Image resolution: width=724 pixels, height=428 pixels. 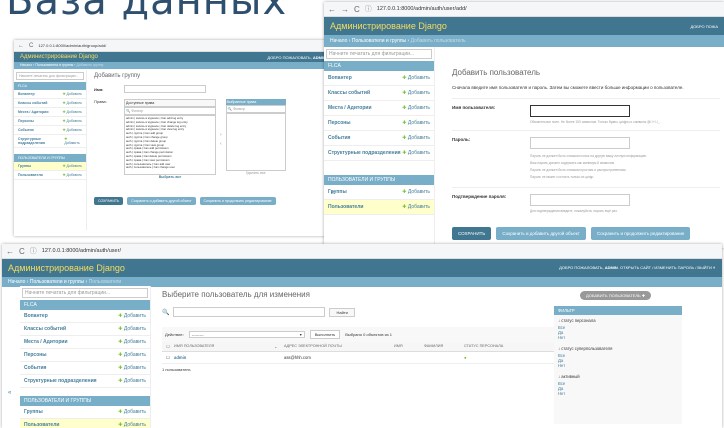 What do you see at coordinates (580, 200) in the screenshot?
I see `confirm-input` at bounding box center [580, 200].